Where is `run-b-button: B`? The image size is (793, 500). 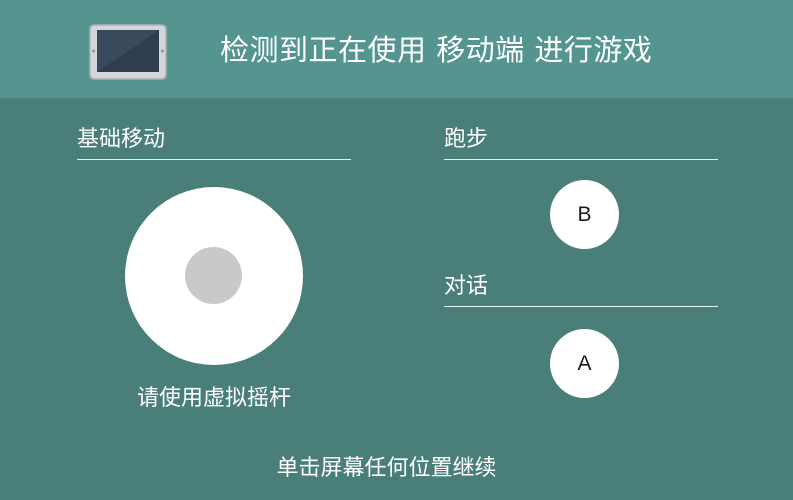
run-b-button: B is located at coordinates (584, 214).